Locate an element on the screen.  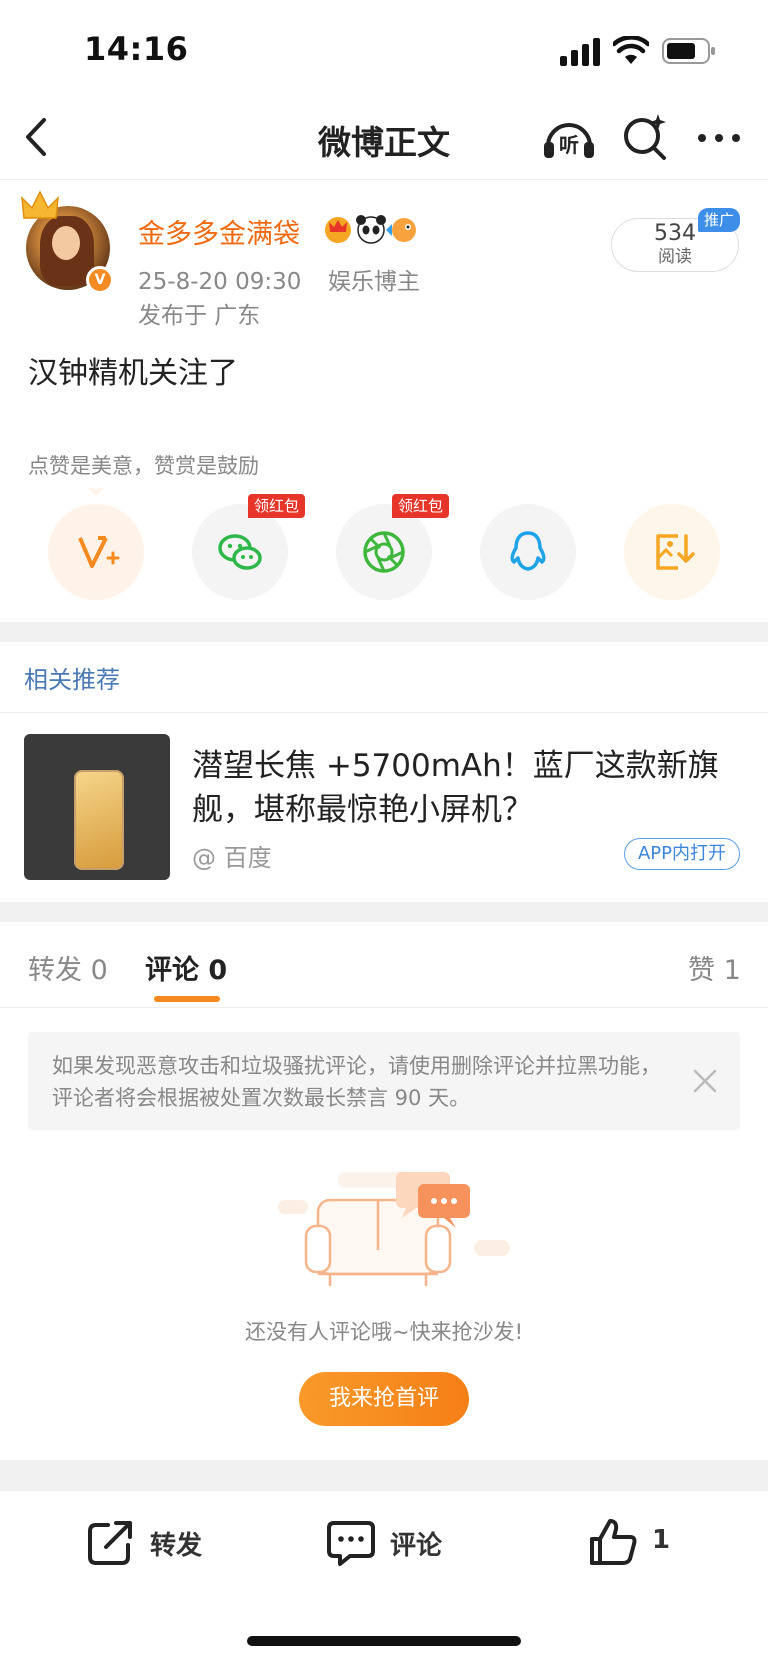
related-section-title: 相关推荐 is located at coordinates (72, 680).